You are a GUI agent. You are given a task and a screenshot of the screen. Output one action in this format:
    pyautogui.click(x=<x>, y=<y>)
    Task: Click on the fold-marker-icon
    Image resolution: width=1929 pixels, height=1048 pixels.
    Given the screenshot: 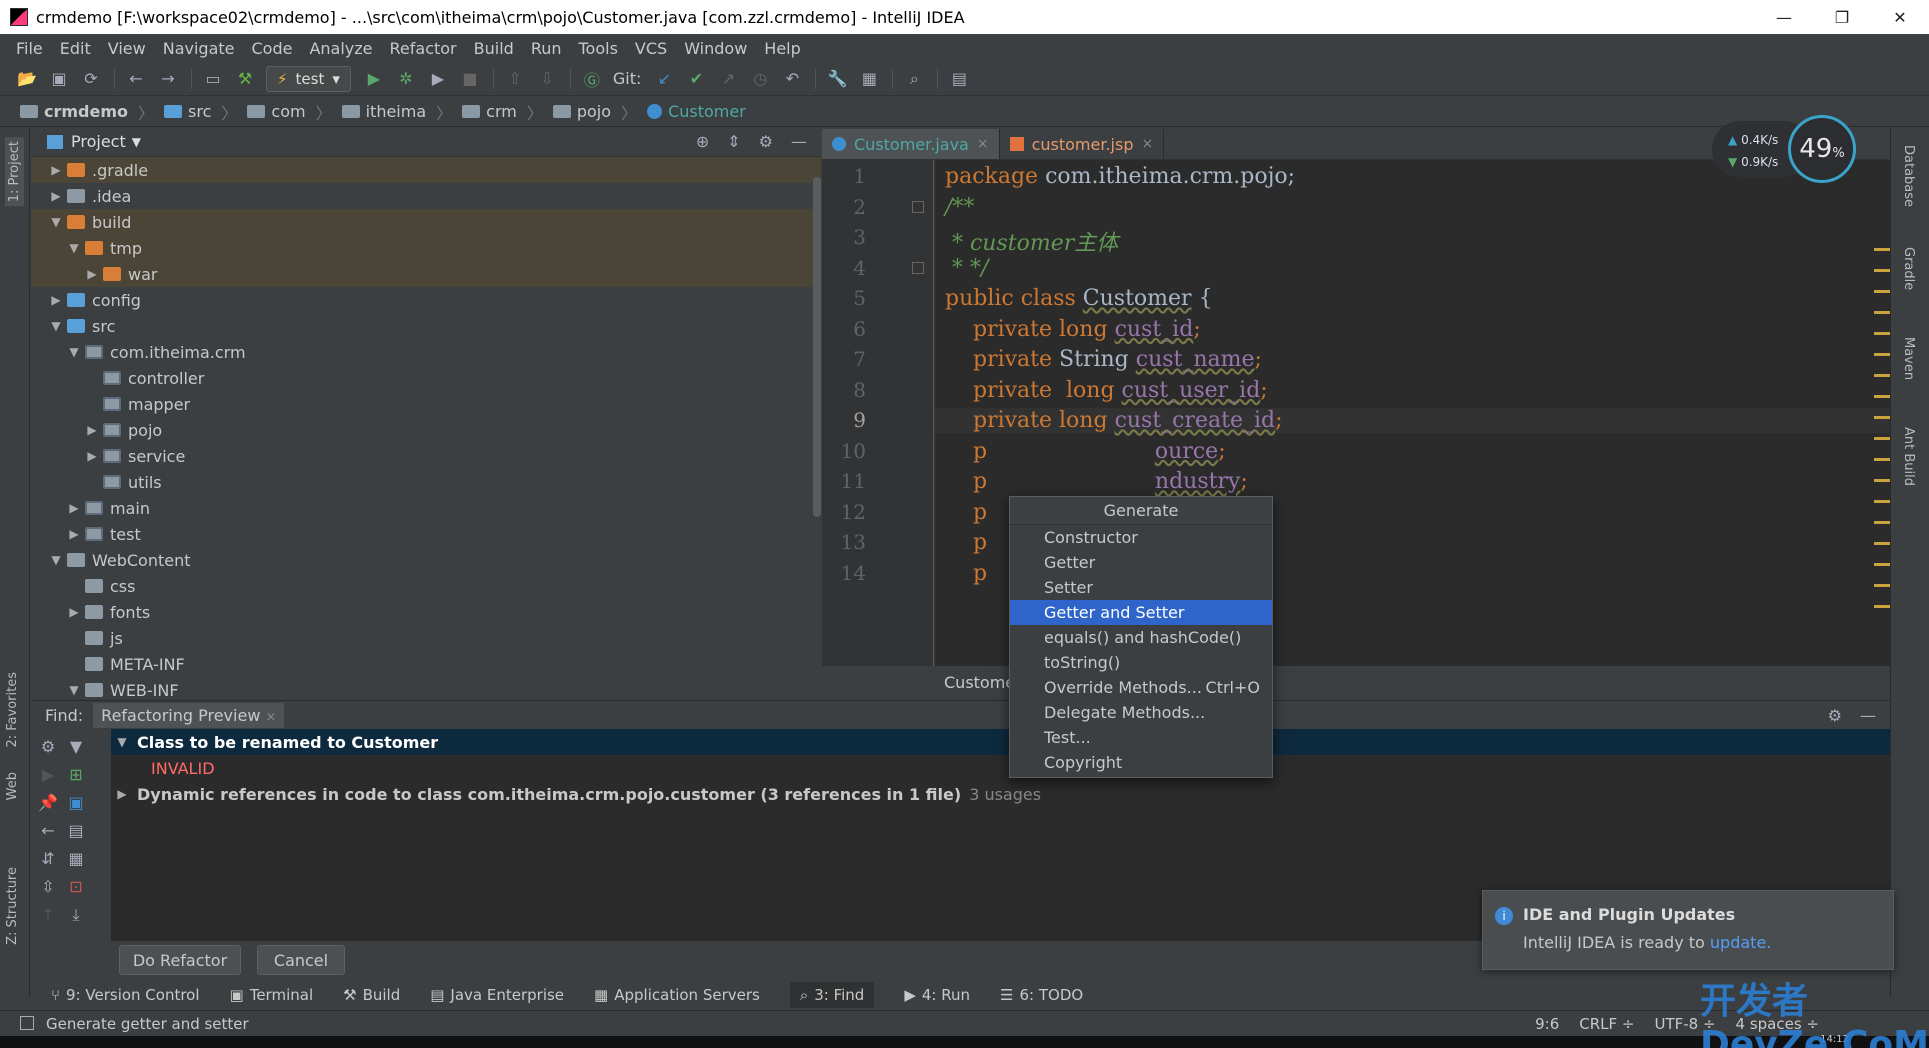 What is the action you would take?
    pyautogui.click(x=918, y=267)
    